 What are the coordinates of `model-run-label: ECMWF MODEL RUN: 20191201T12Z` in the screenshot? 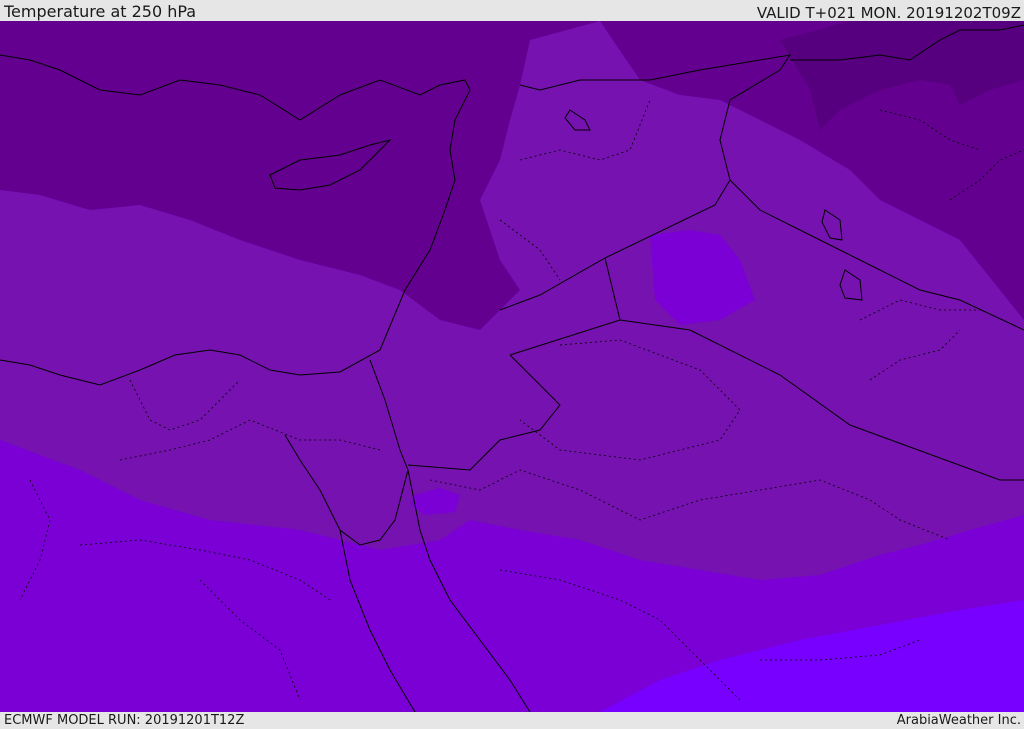 It's located at (124, 720).